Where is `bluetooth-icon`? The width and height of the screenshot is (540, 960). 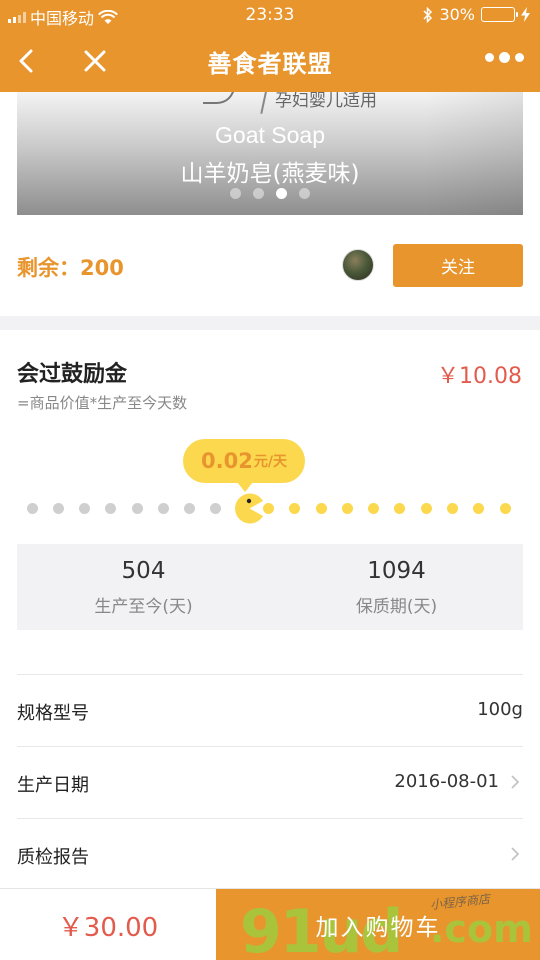
bluetooth-icon is located at coordinates (428, 14).